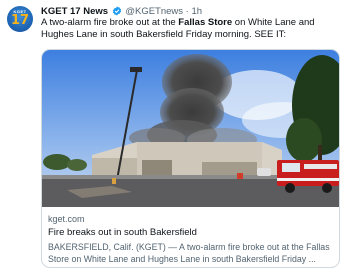 This screenshot has height=276, width=350. What do you see at coordinates (196, 11) in the screenshot?
I see `tweet-timestamp: 1h` at bounding box center [196, 11].